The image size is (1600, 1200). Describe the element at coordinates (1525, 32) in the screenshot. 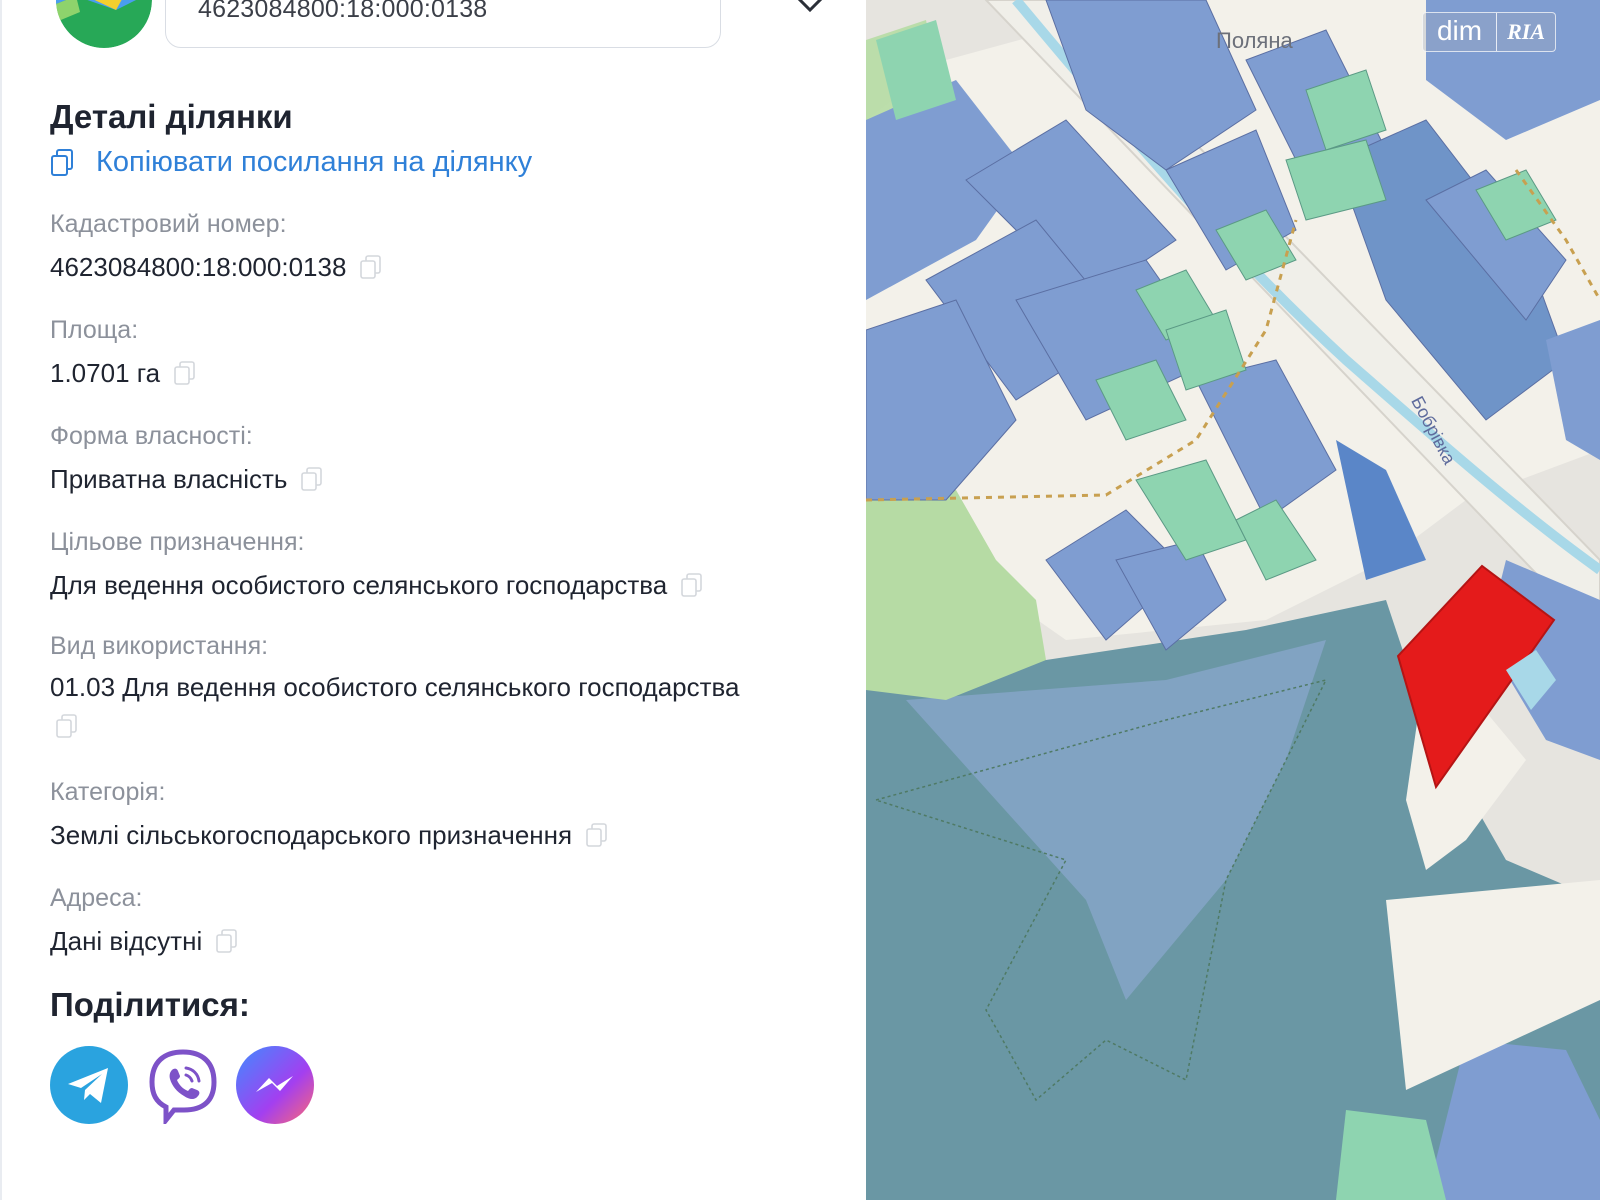

I see `brand-ria-text: RIA` at that location.